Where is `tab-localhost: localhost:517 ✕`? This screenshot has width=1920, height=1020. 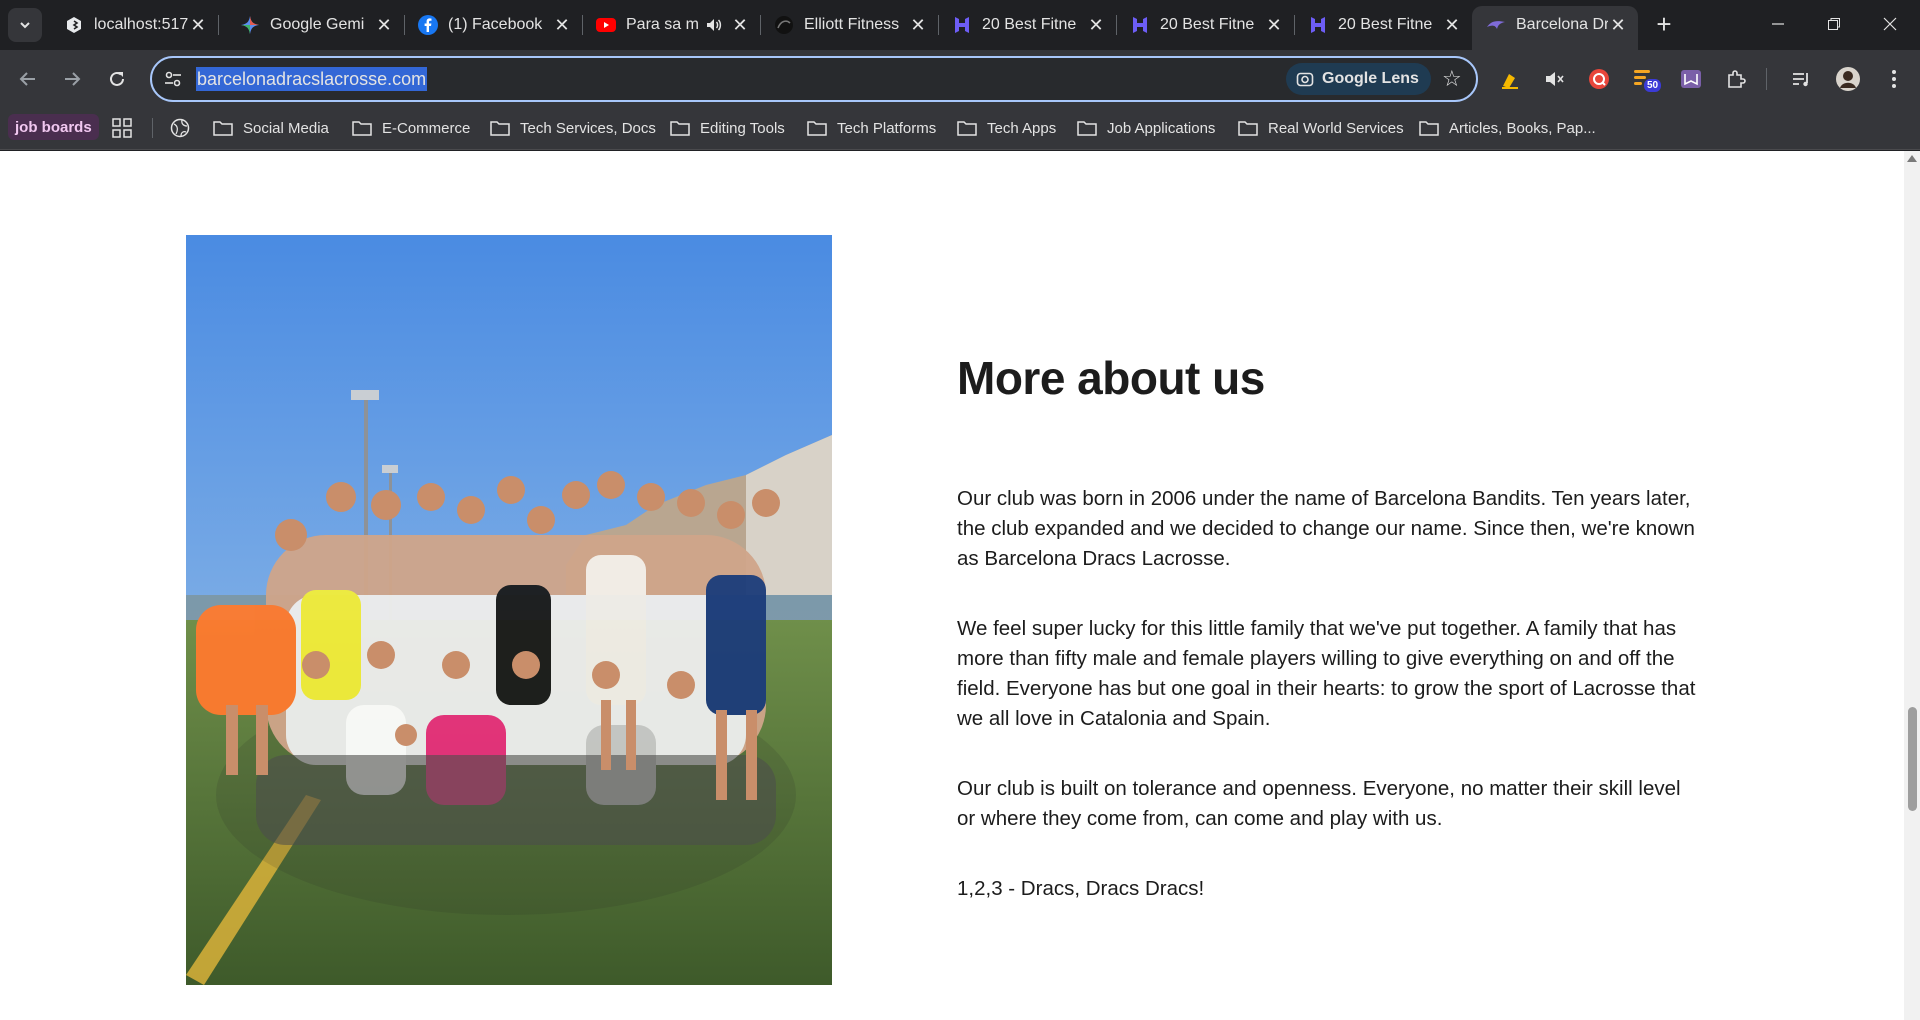 tab-localhost: localhost:517 ✕ is located at coordinates (134, 25).